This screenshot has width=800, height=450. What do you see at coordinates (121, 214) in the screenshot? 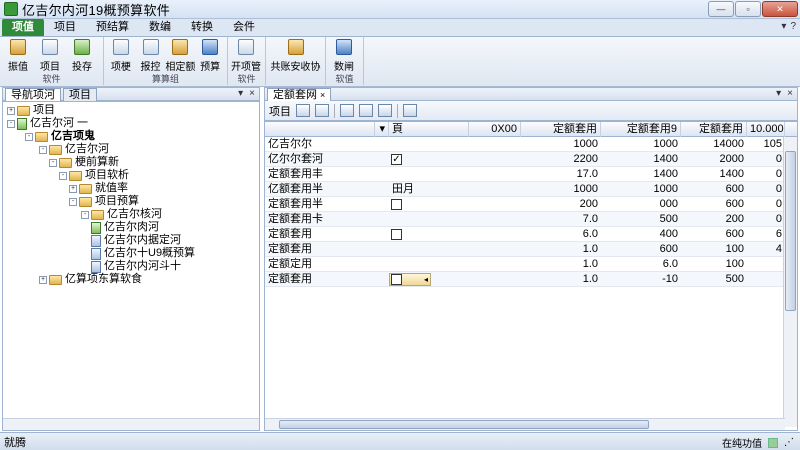
I see `tree-item: - 亿吉尔核河` at bounding box center [121, 214].